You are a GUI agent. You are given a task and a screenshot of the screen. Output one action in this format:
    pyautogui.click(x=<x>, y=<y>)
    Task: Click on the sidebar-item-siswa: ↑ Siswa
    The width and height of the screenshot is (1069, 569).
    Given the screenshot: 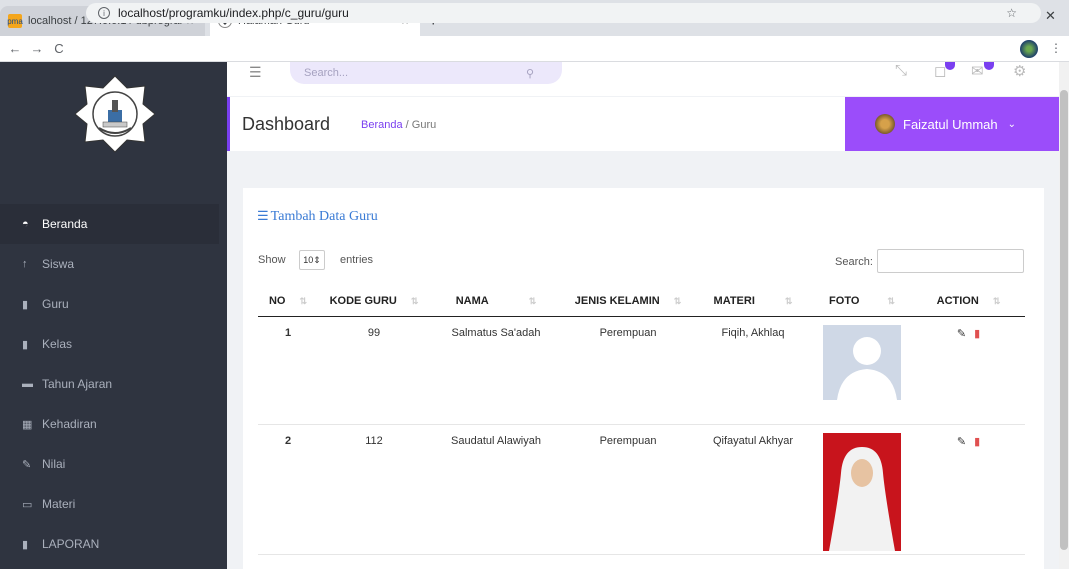 What is the action you would take?
    pyautogui.click(x=113, y=264)
    